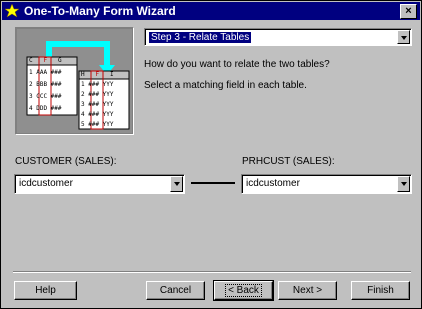  Describe the element at coordinates (97, 104) in the screenshot. I see `right-table-row: 3 ### YYY` at that location.